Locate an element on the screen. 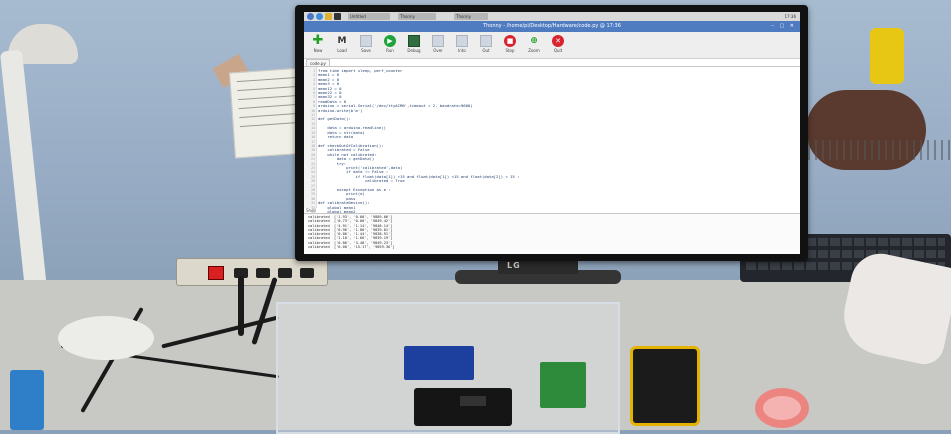  taskbar-clock: 17:36 is located at coordinates (790, 16).